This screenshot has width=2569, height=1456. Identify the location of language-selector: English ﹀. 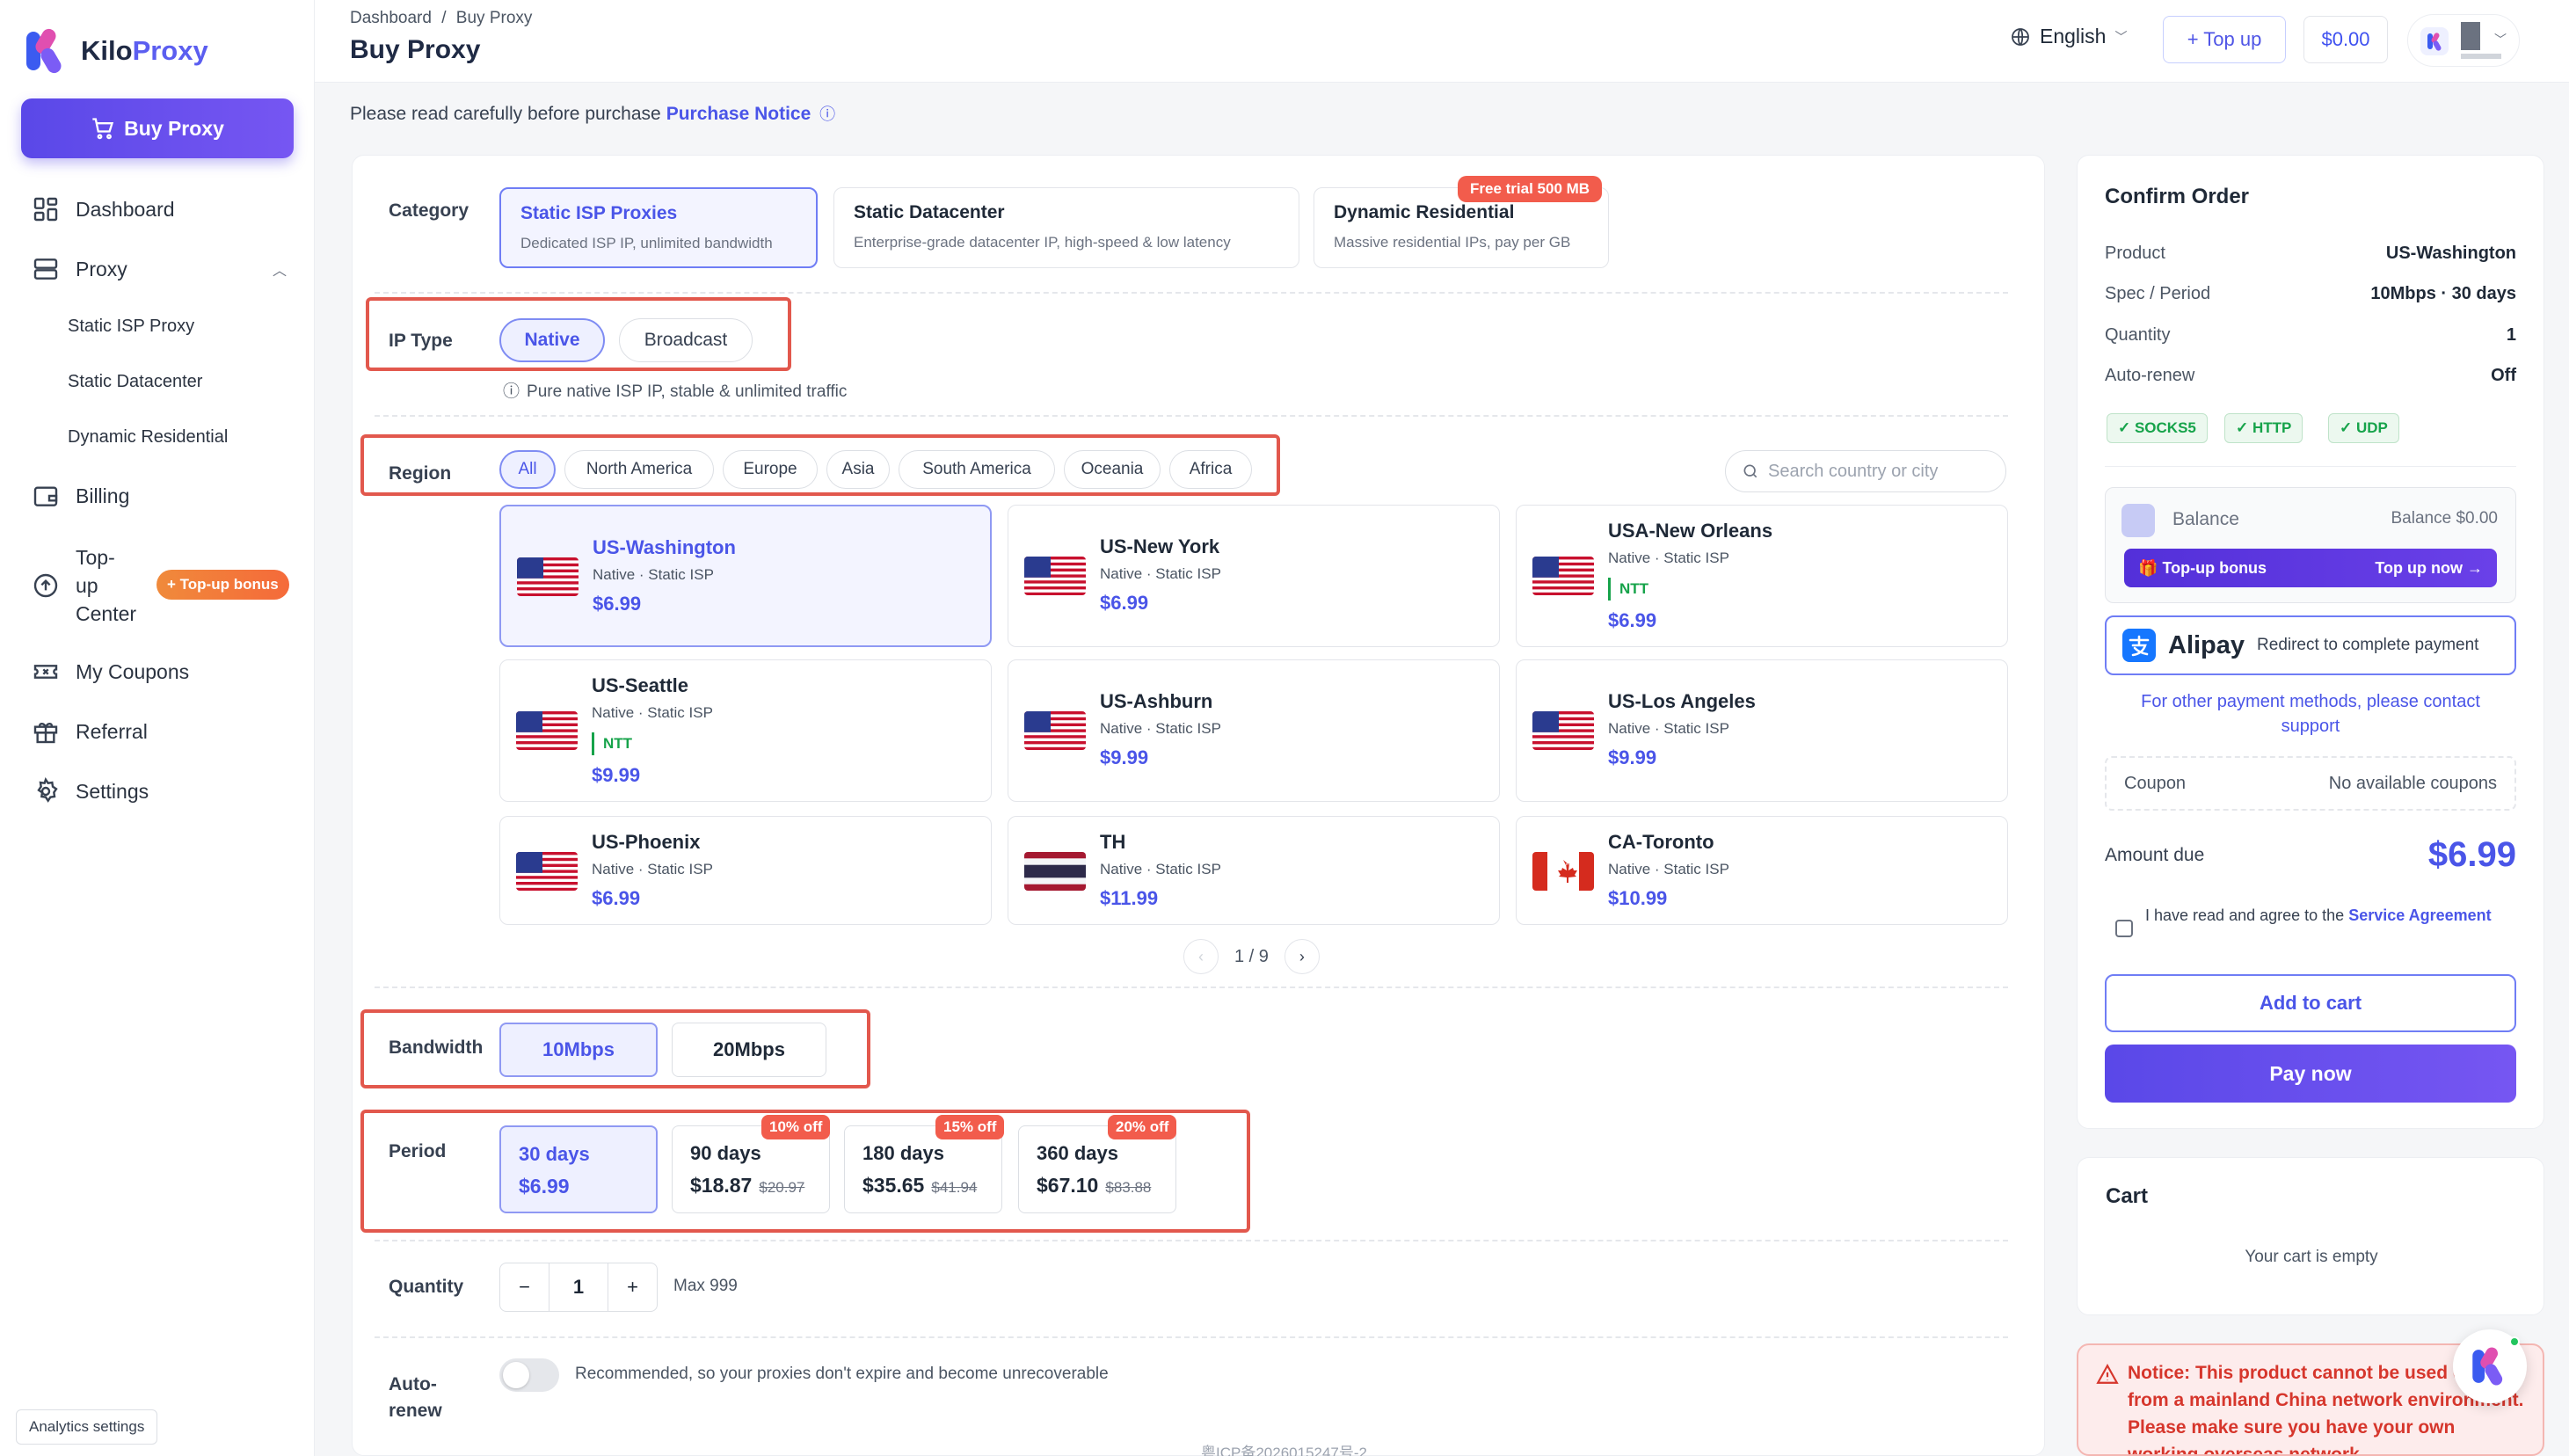
(2069, 36).